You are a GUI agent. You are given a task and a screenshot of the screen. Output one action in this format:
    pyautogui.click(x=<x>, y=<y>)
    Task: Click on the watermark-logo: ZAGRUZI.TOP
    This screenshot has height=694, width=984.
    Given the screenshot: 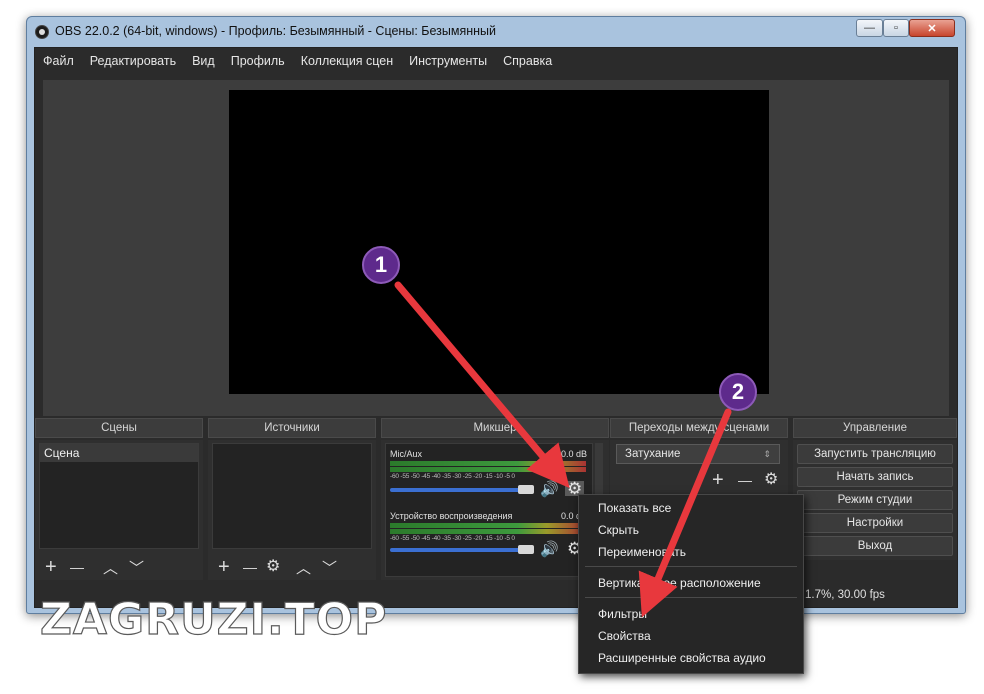 What is the action you would take?
    pyautogui.click(x=213, y=619)
    